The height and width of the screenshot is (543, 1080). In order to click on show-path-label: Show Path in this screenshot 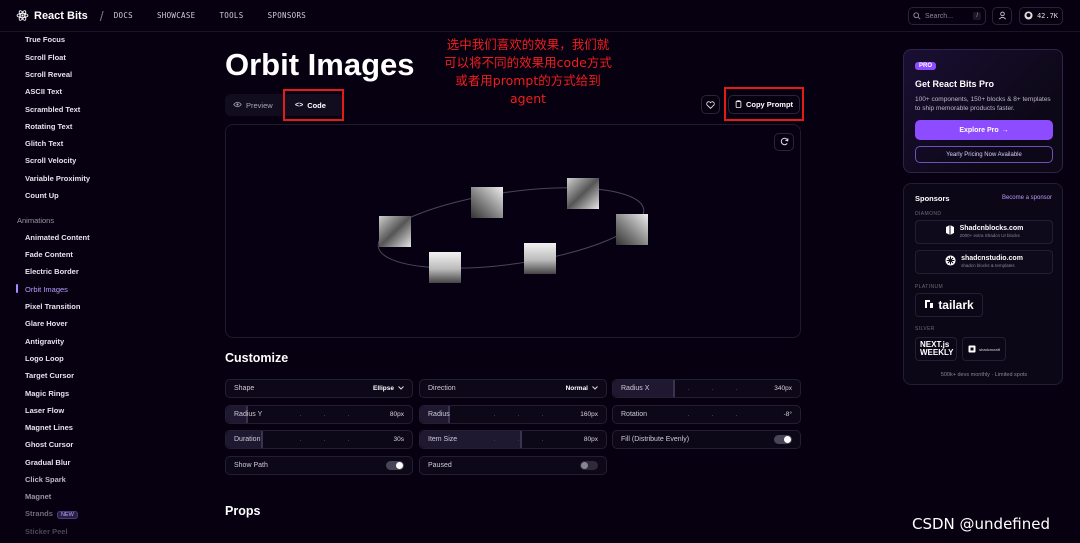, I will do `click(251, 465)`.